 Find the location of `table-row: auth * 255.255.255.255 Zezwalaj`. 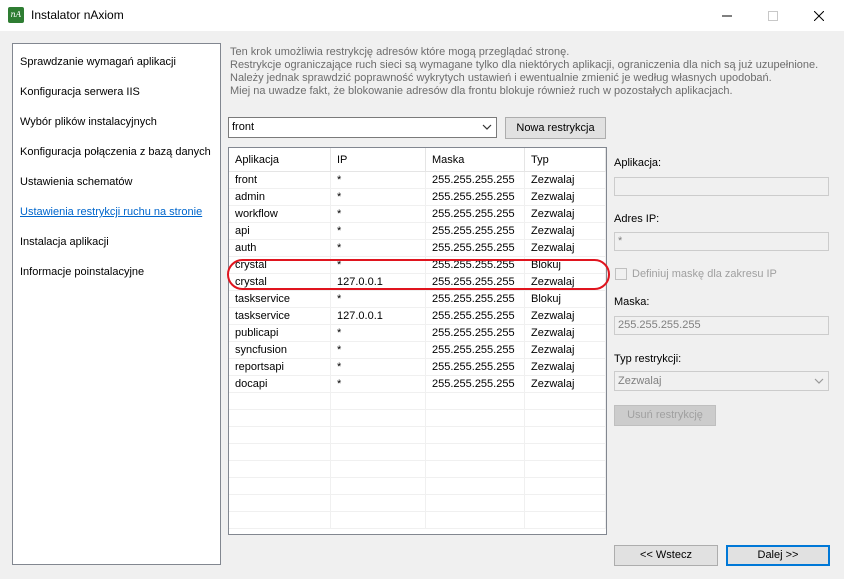

table-row: auth * 255.255.255.255 Zezwalaj is located at coordinates (417, 248).